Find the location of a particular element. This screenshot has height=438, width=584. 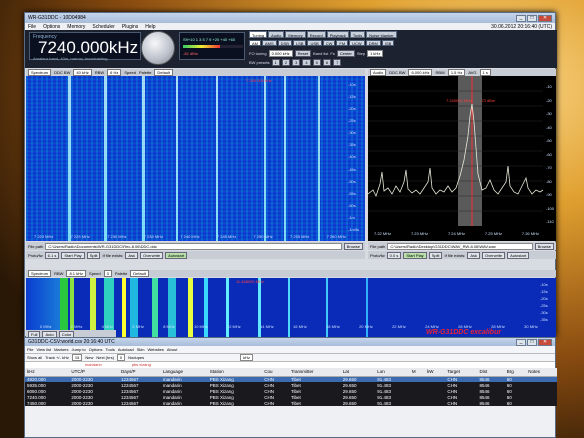

next-label: Next (hrs) is located at coordinates (105, 357).